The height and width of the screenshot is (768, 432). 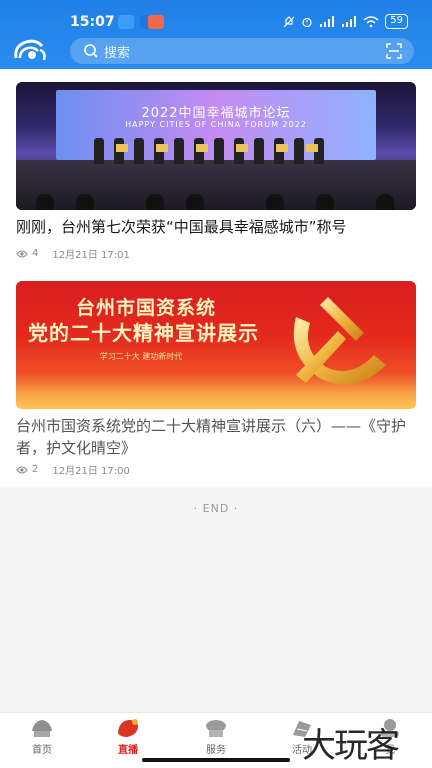 What do you see at coordinates (143, 333) in the screenshot?
I see `banner-title-line2: 党的二十大精神宣讲展示` at bounding box center [143, 333].